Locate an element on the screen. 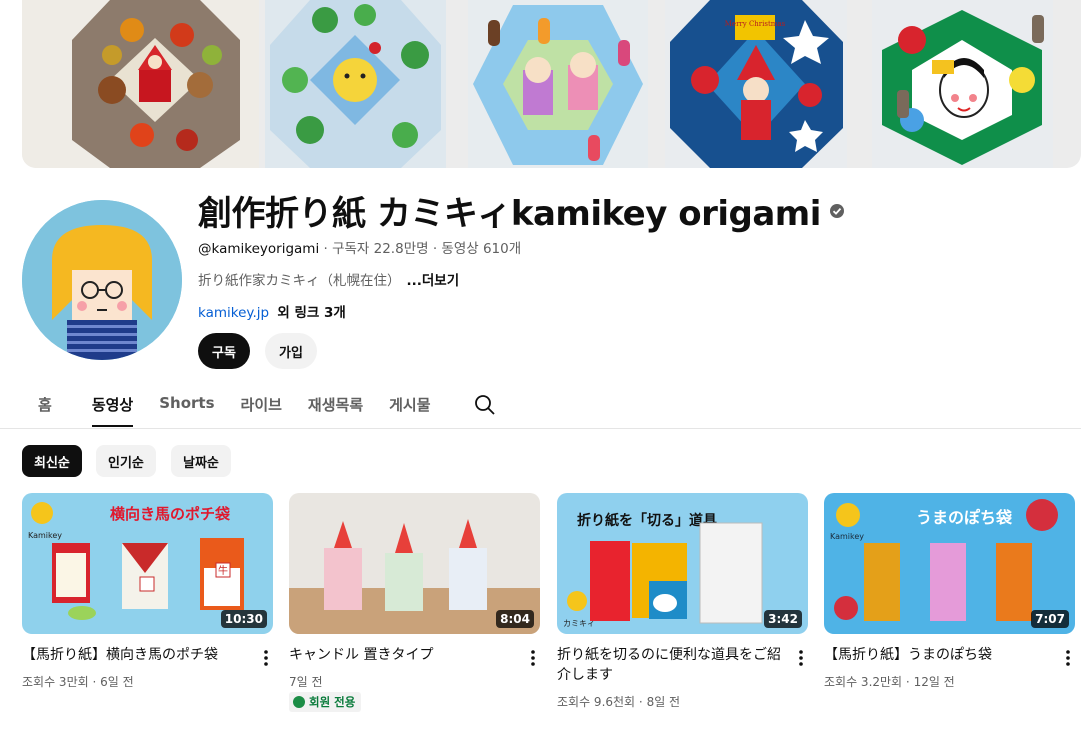 The height and width of the screenshot is (738, 1081). chip-latest: 최신순 is located at coordinates (52, 461).